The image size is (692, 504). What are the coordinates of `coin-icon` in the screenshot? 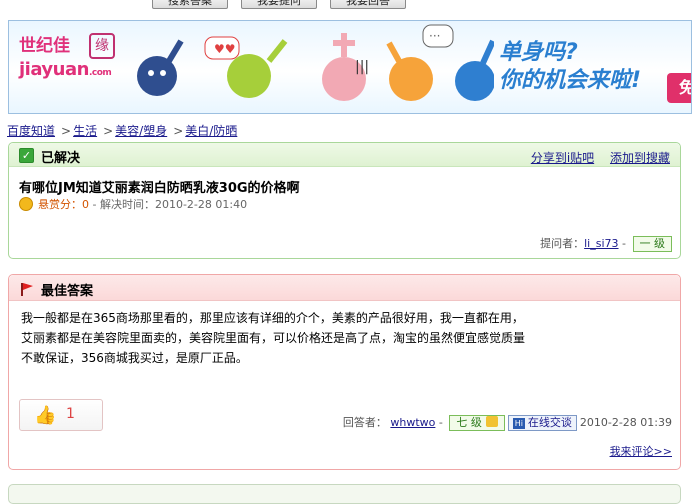 It's located at (26, 204).